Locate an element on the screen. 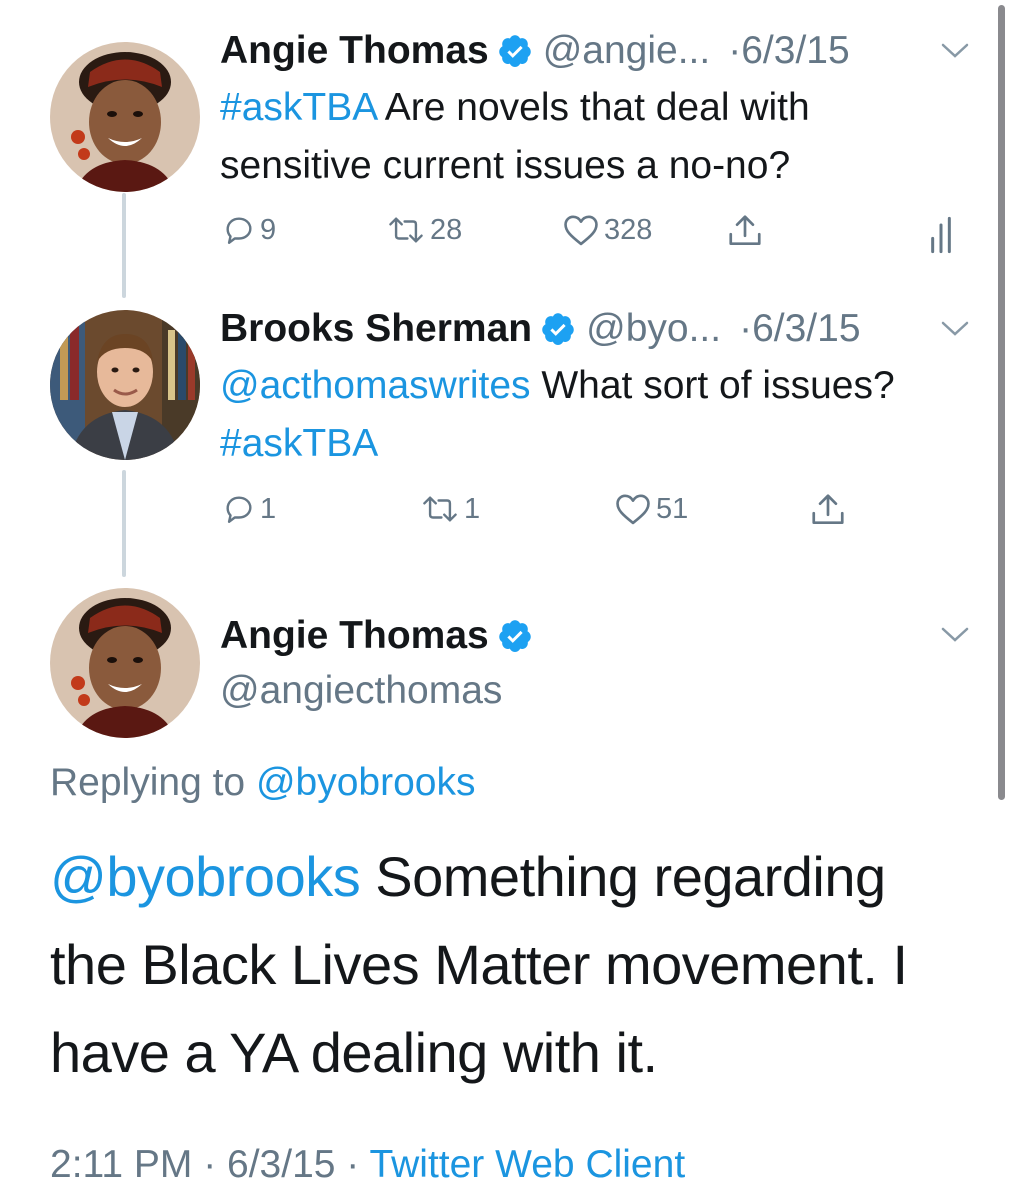 The width and height of the screenshot is (1013, 1200). mention-link: @acthomaswrites is located at coordinates (375, 385).